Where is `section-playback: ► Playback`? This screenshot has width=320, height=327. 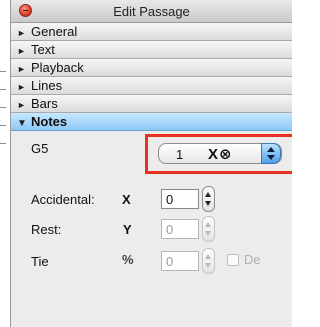 section-playback: ► Playback is located at coordinates (151, 68).